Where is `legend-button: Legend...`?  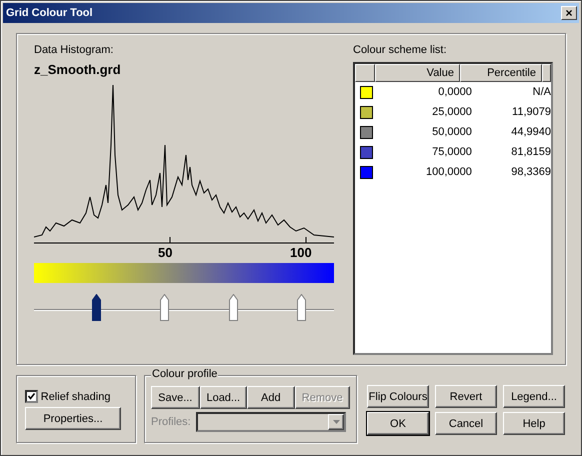
legend-button: Legend... is located at coordinates (534, 396).